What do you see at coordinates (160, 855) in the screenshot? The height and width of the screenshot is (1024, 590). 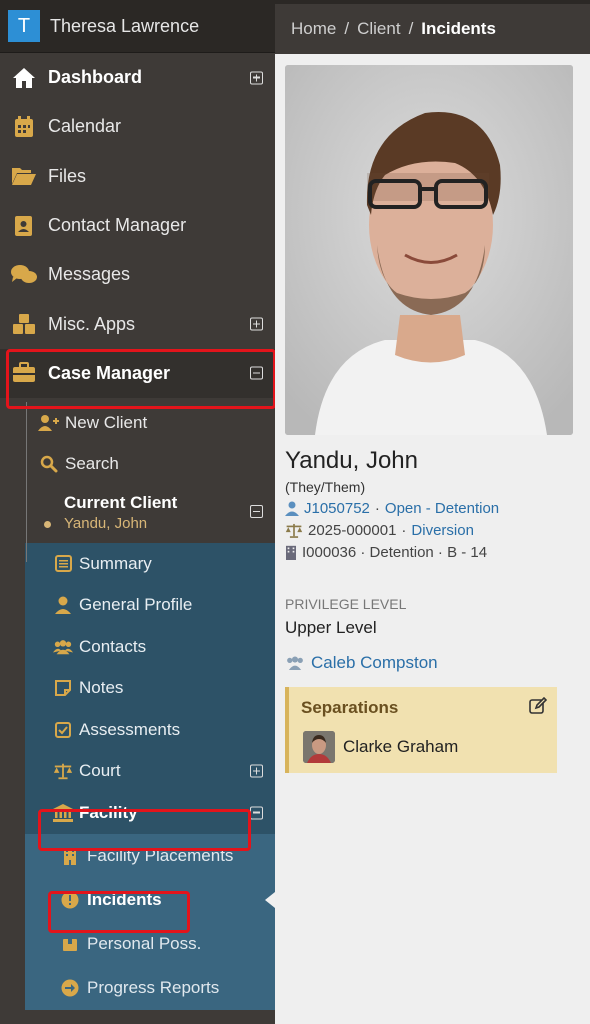 I see `menu-facility-placements-label: Facility Placements` at bounding box center [160, 855].